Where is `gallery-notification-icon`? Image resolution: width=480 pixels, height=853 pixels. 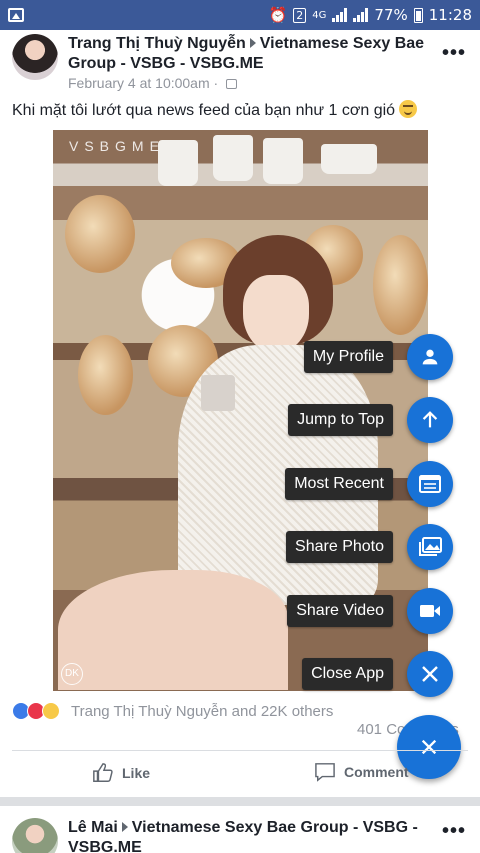 gallery-notification-icon is located at coordinates (16, 15).